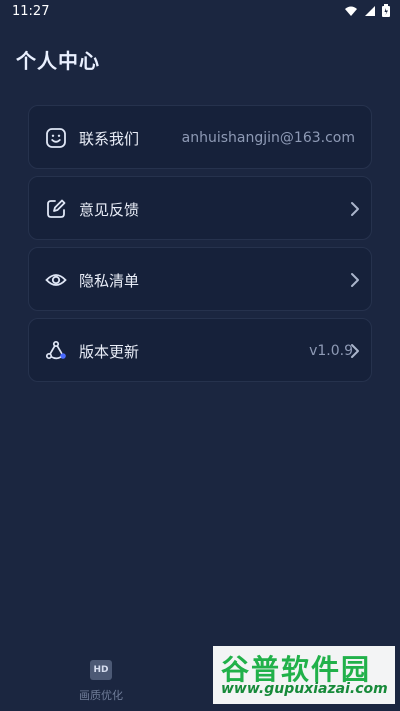  What do you see at coordinates (200, 12) in the screenshot?
I see `status-bar: 11:27` at bounding box center [200, 12].